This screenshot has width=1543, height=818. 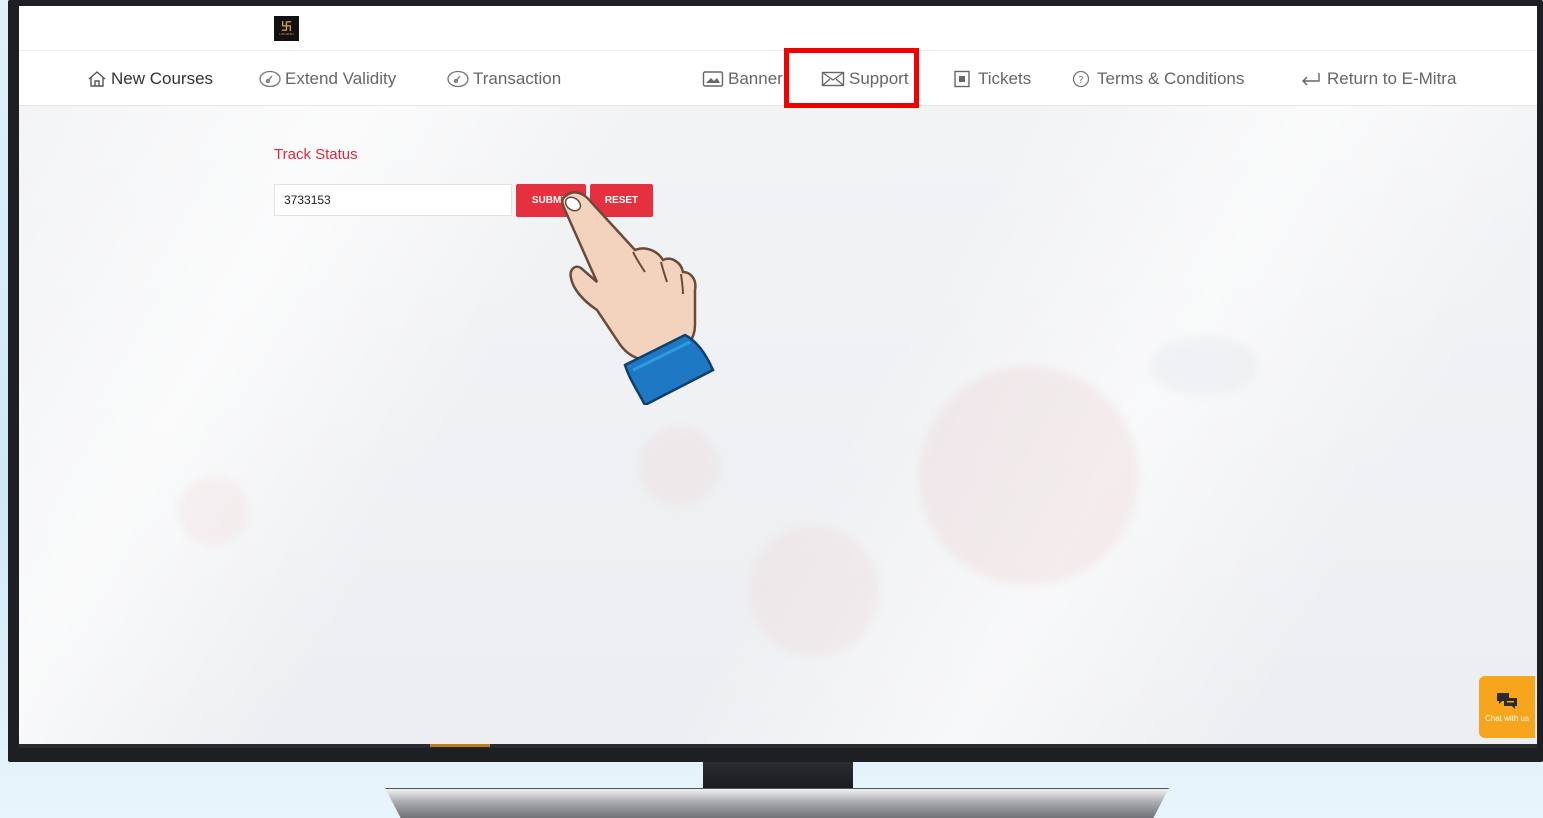 What do you see at coordinates (393, 200) in the screenshot?
I see `ticket-number-input` at bounding box center [393, 200].